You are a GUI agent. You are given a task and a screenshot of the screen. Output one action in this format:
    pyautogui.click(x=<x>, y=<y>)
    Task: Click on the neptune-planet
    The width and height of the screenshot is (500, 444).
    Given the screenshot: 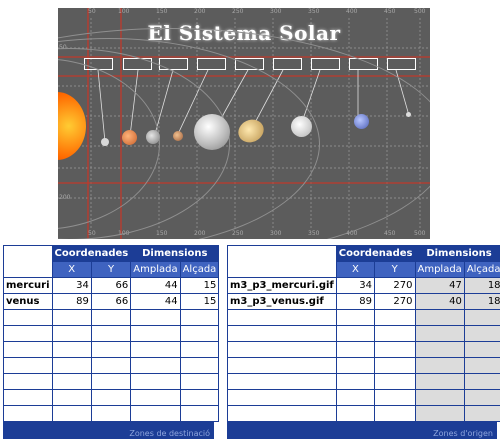 What is the action you would take?
    pyautogui.click(x=361, y=121)
    